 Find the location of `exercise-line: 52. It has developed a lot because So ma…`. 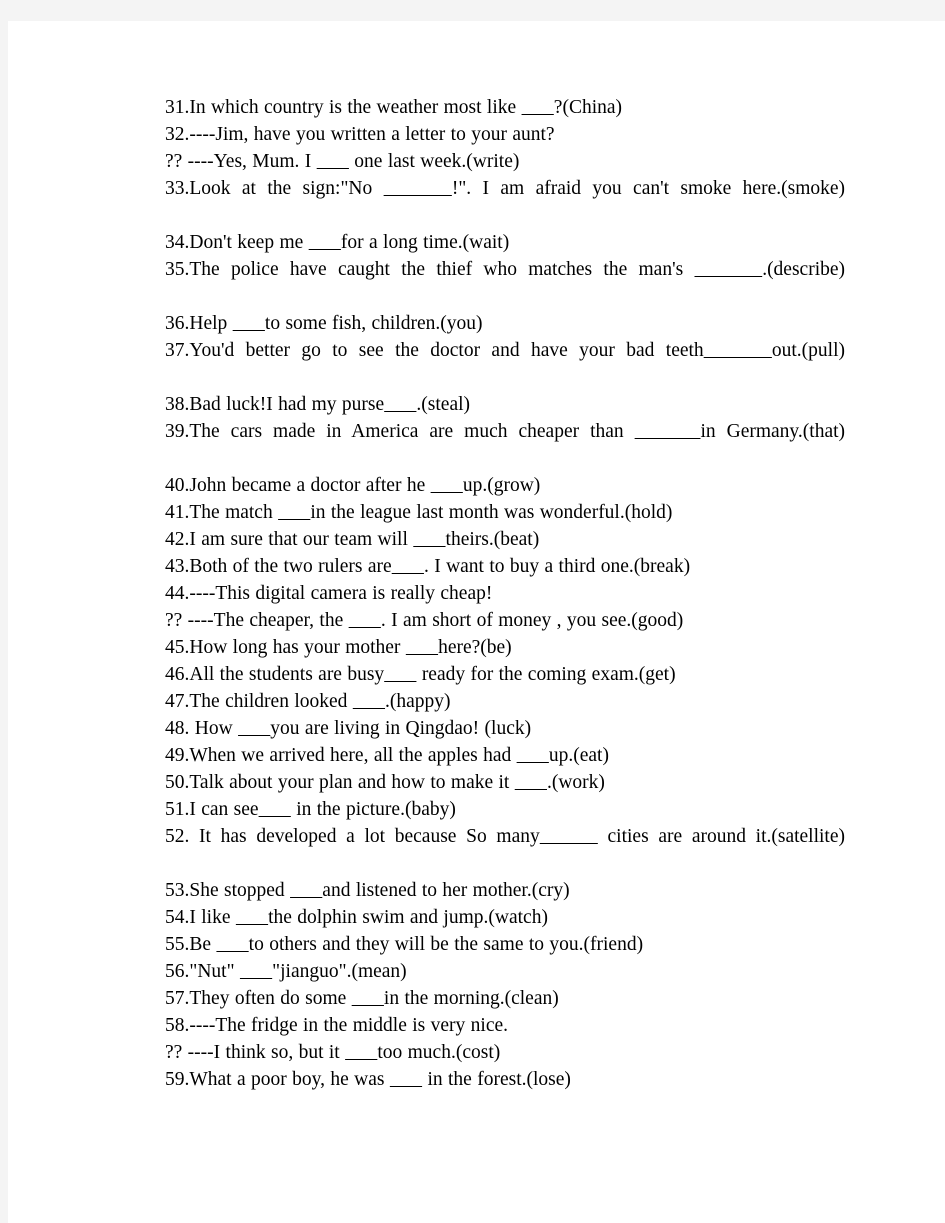

exercise-line: 52. It has developed a lot because So ma… is located at coordinates (505, 836).